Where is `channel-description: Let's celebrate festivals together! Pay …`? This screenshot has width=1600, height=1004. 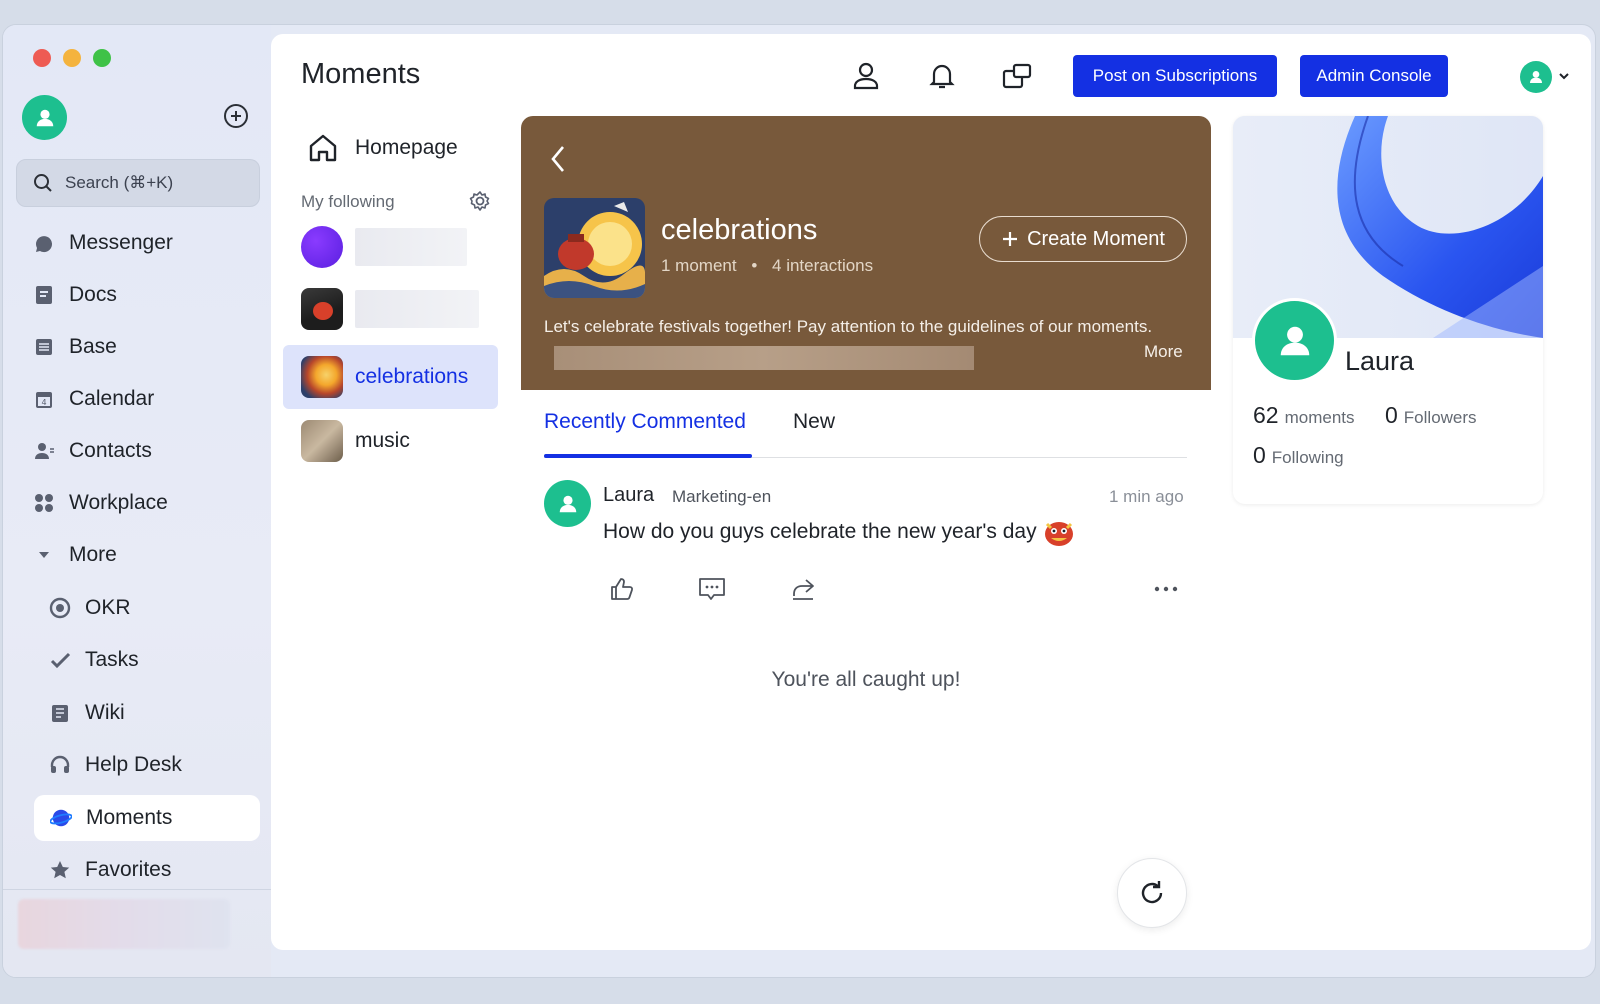
channel-description: Let's celebrate festivals together! Pay … is located at coordinates (859, 342).